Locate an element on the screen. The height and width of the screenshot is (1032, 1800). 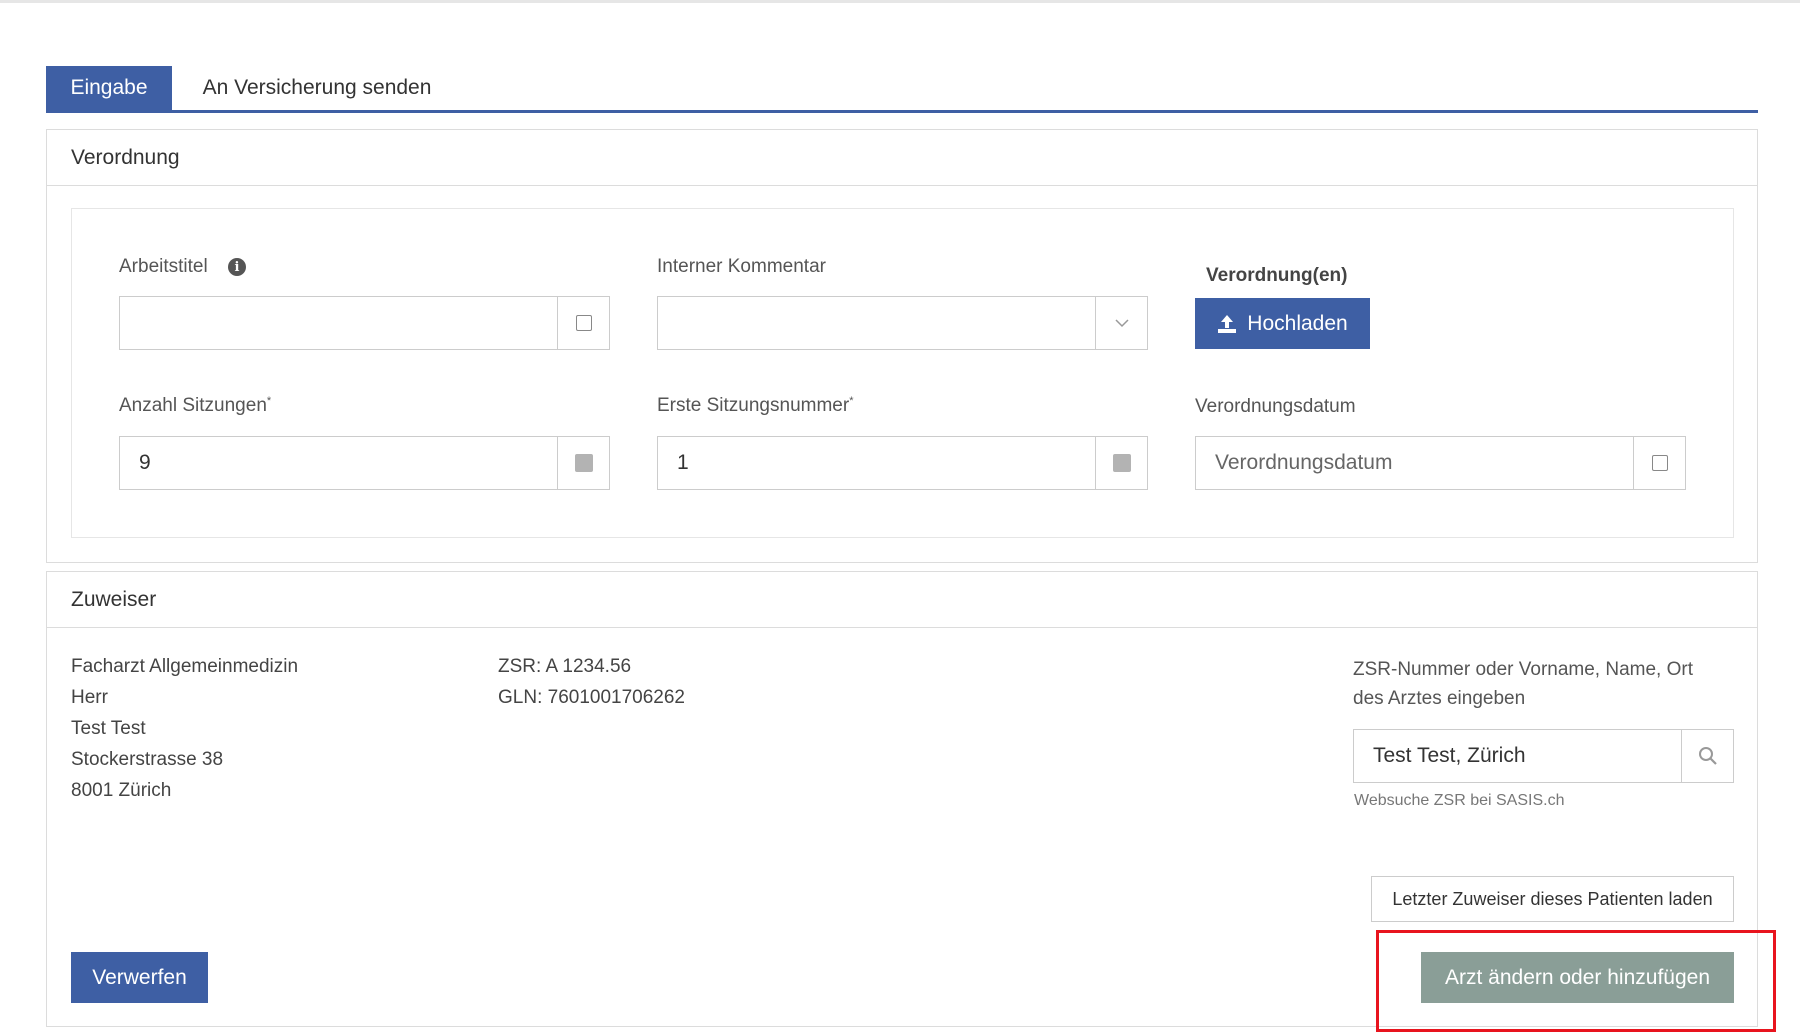
doctor-search-label-line2: des Arztes eingeben is located at coordinates (1439, 698).